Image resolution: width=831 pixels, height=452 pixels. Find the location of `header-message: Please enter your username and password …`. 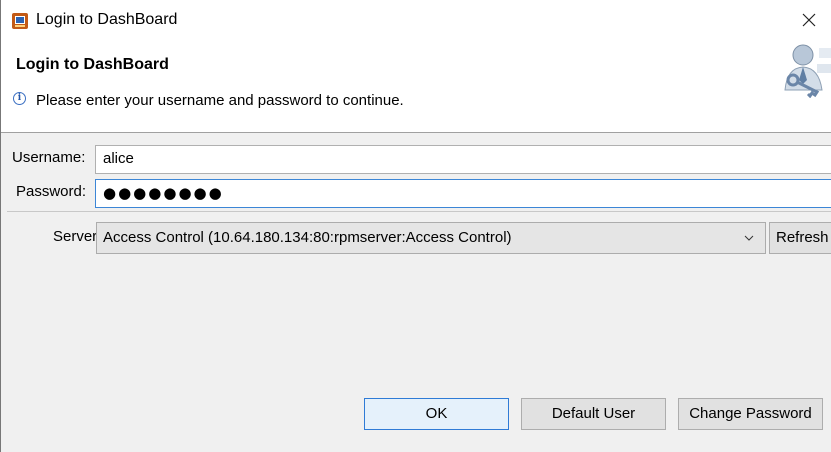

header-message: Please enter your username and password … is located at coordinates (220, 100).